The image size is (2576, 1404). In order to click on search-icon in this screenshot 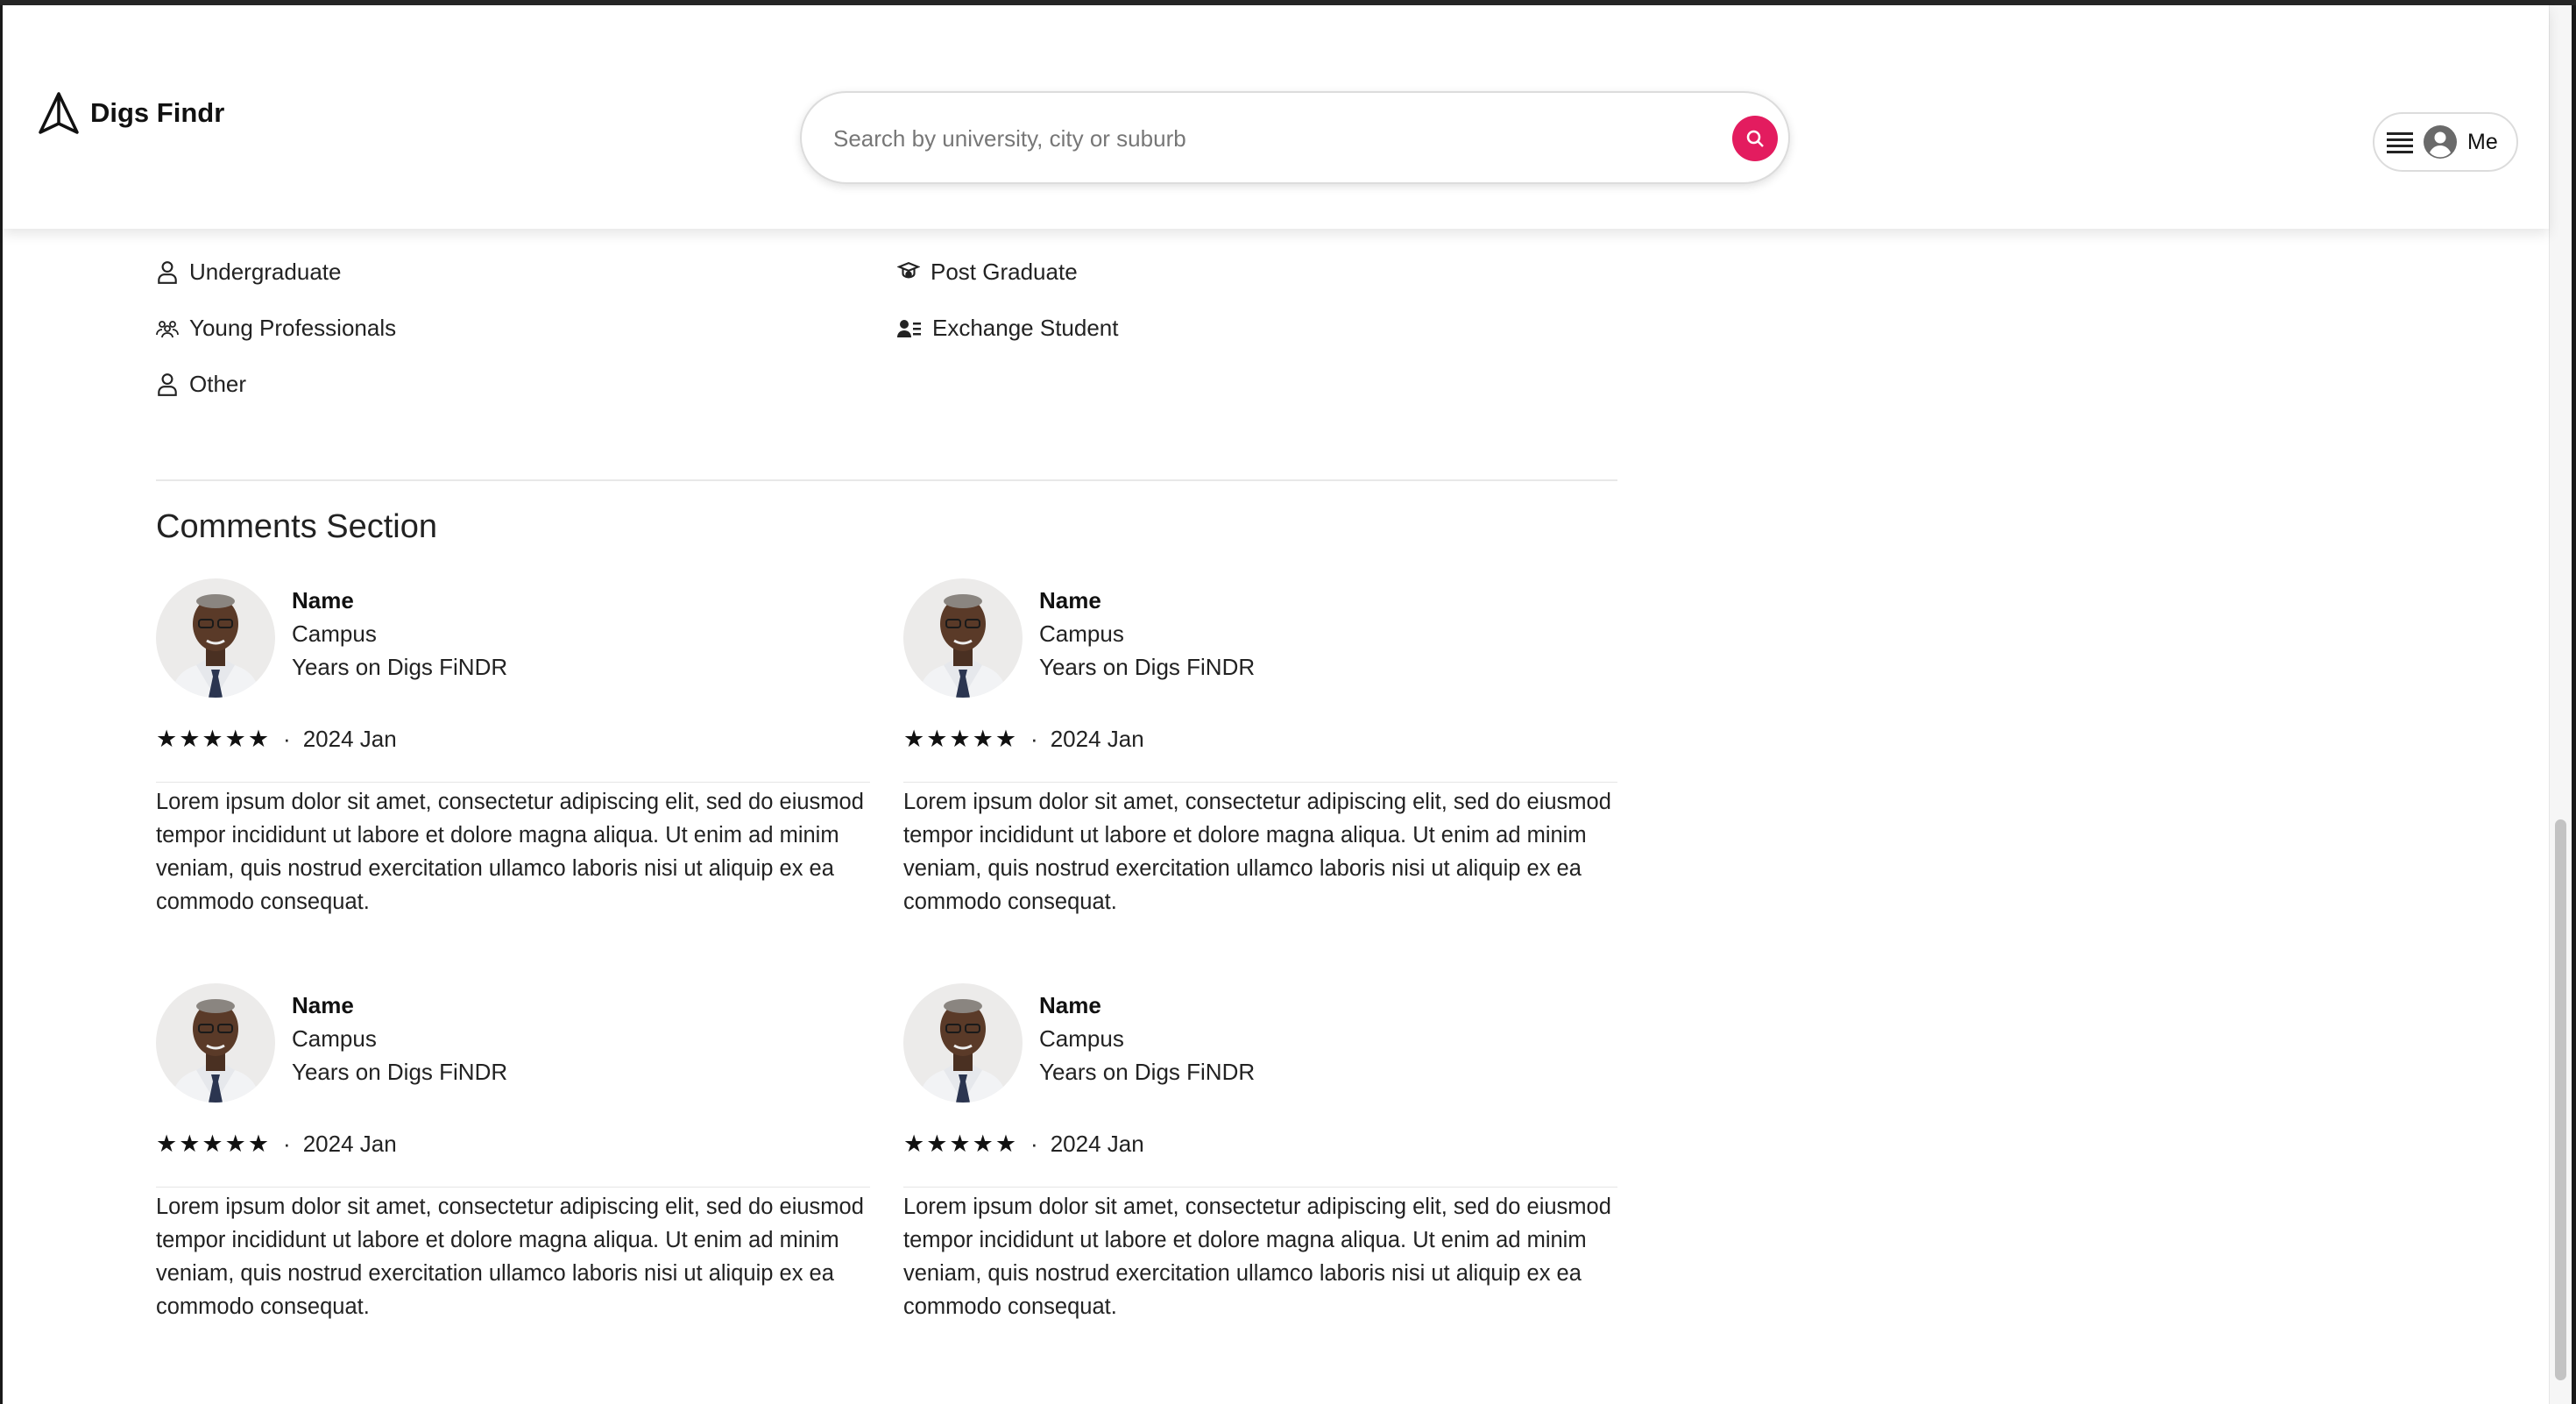, I will do `click(1755, 138)`.